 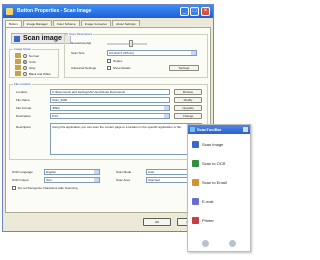 What do you see at coordinates (22, 92) in the screenshot?
I see `location-label: Location` at bounding box center [22, 92].